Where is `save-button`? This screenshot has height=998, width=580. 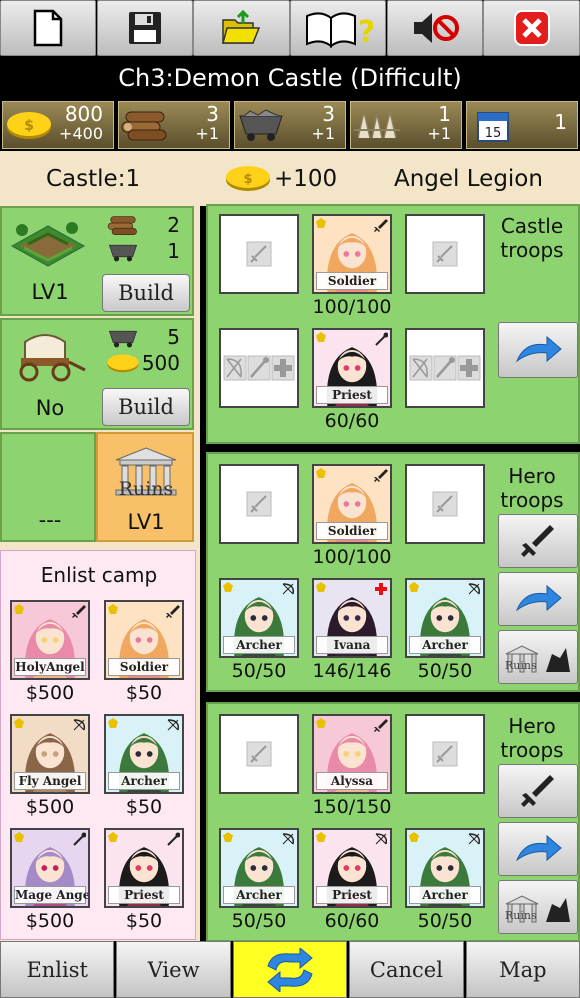
save-button is located at coordinates (144, 28).